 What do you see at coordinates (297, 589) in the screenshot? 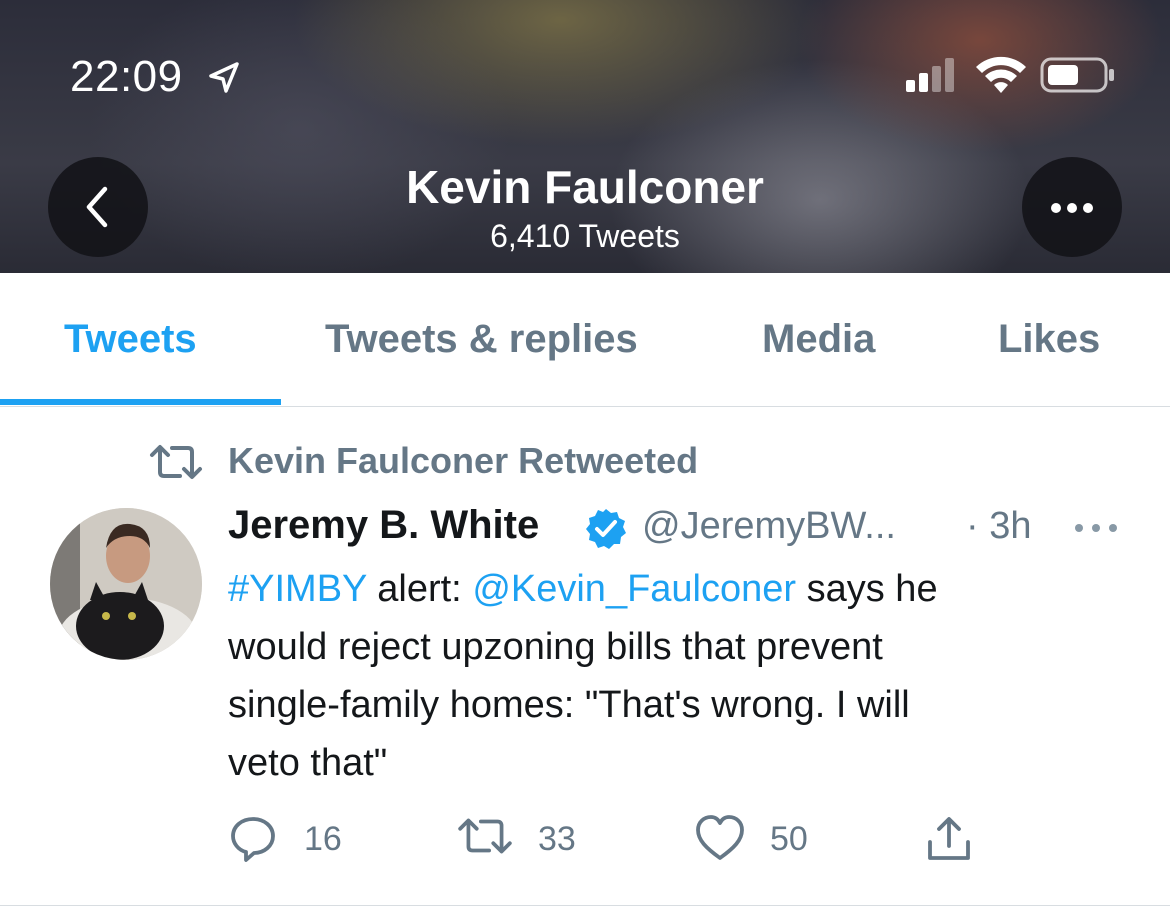
I see `hashtag-link: #YIMBY` at bounding box center [297, 589].